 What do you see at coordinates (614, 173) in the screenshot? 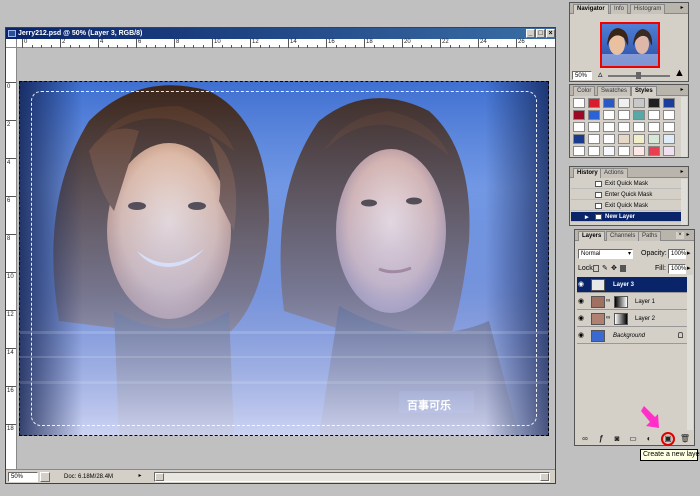
I see `tab-actions: Actions` at bounding box center [614, 173].